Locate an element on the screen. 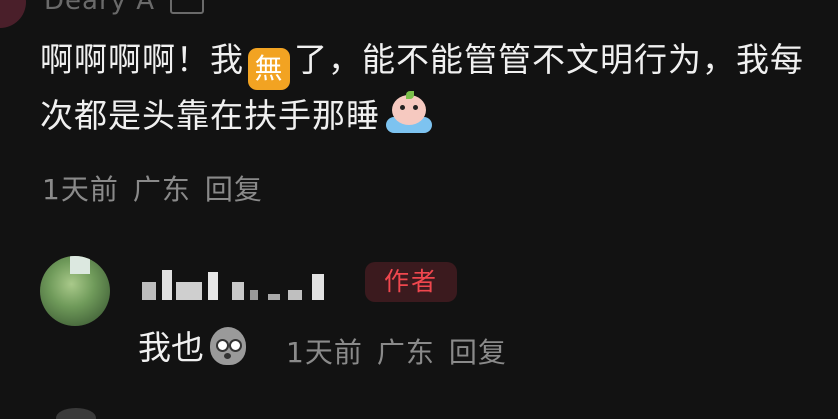 Image resolution: width=838 pixels, height=419 pixels. reply-text-content: 我也 is located at coordinates (171, 347).